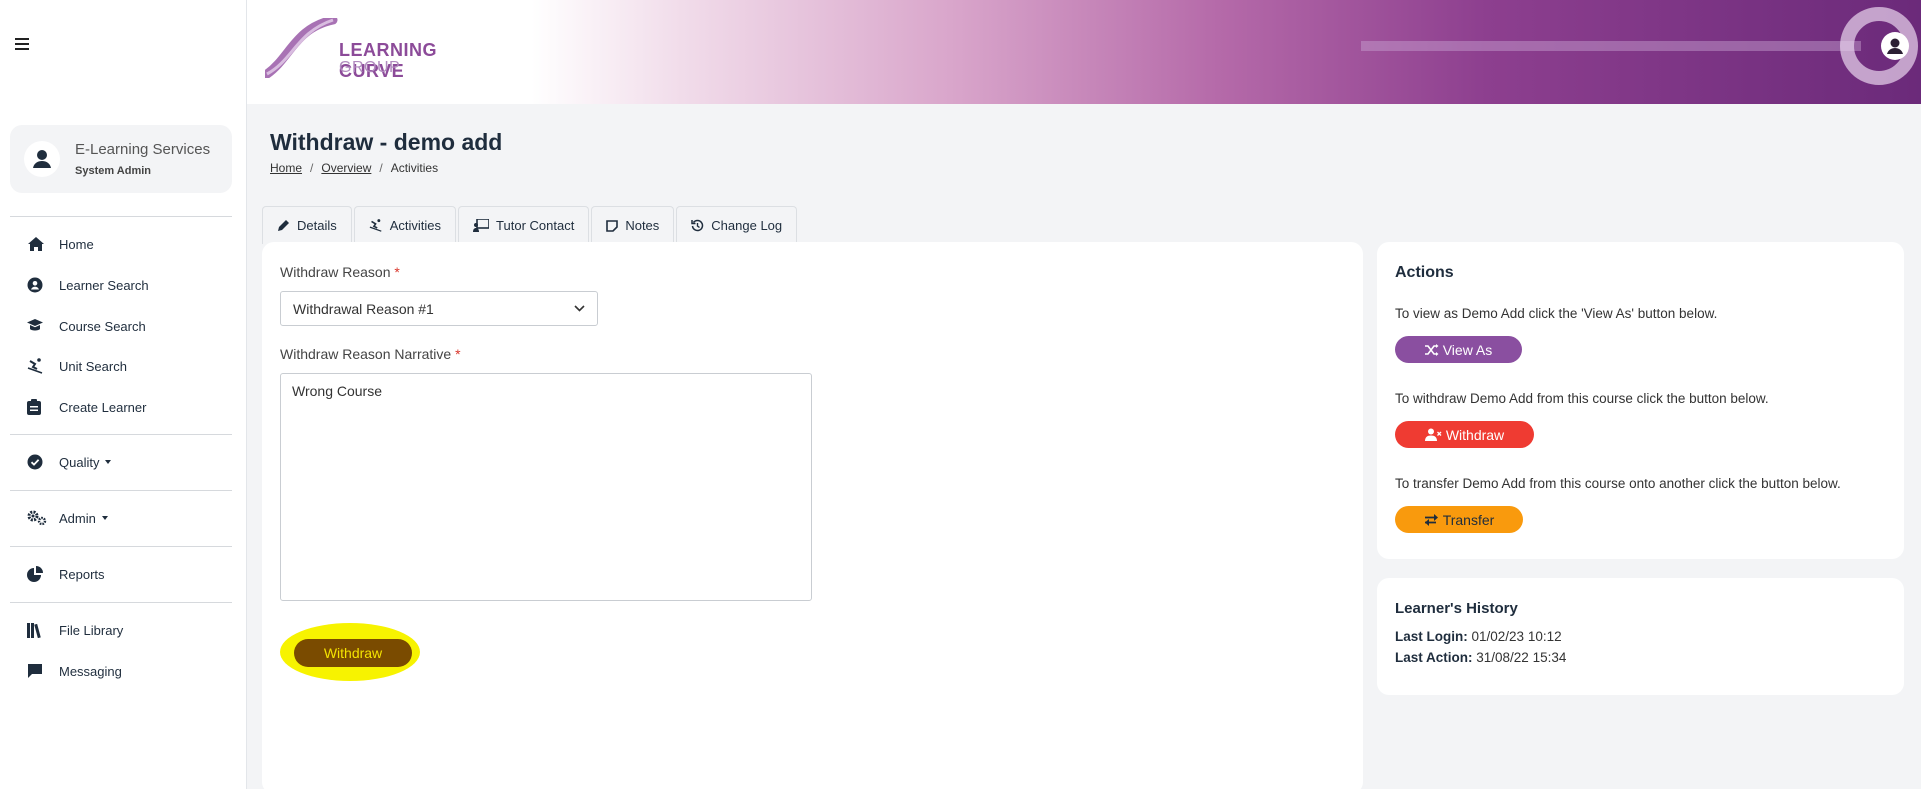 Image resolution: width=1921 pixels, height=789 pixels. Describe the element at coordinates (1434, 657) in the screenshot. I see `last-action-label: Last Action:` at that location.